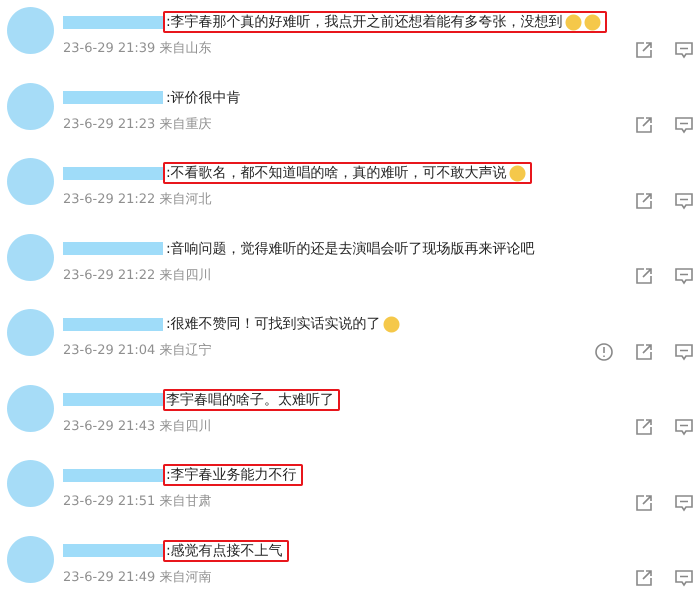  Describe the element at coordinates (137, 426) in the screenshot. I see `comment-meta: 23-6-29 21:43 来自四川` at that location.